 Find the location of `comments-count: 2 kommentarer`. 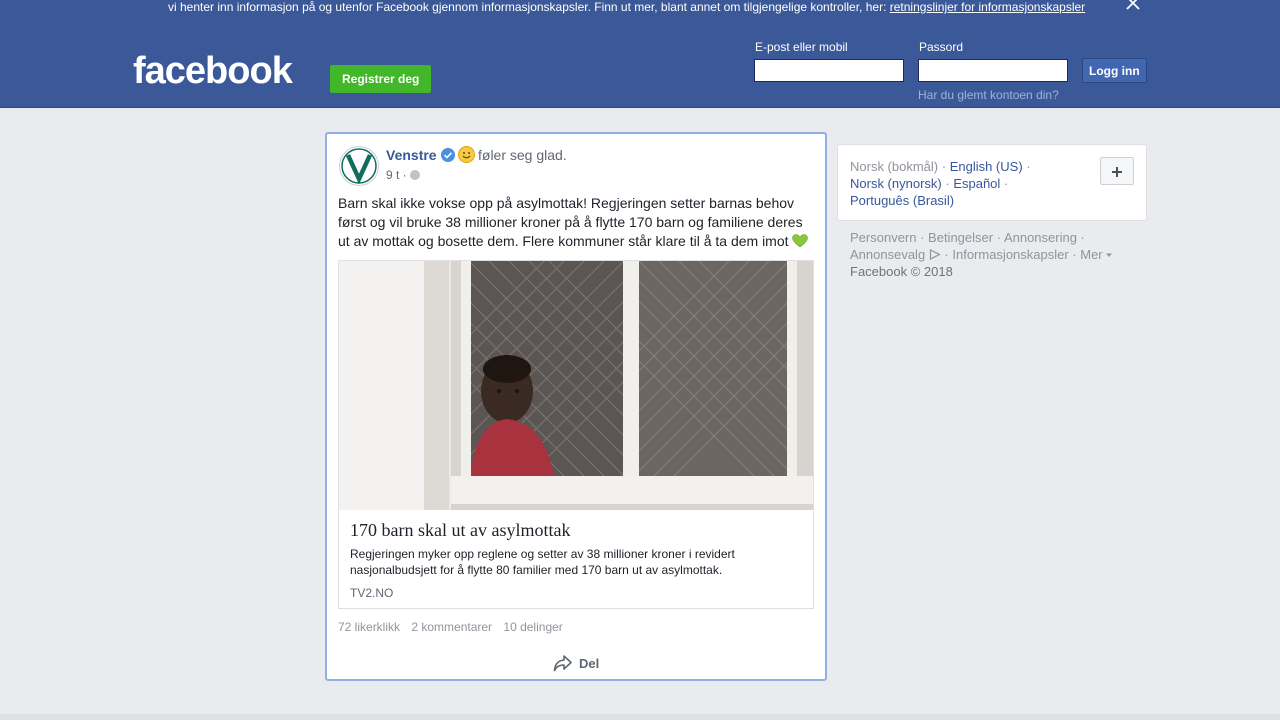

comments-count: 2 kommentarer is located at coordinates (451, 627).